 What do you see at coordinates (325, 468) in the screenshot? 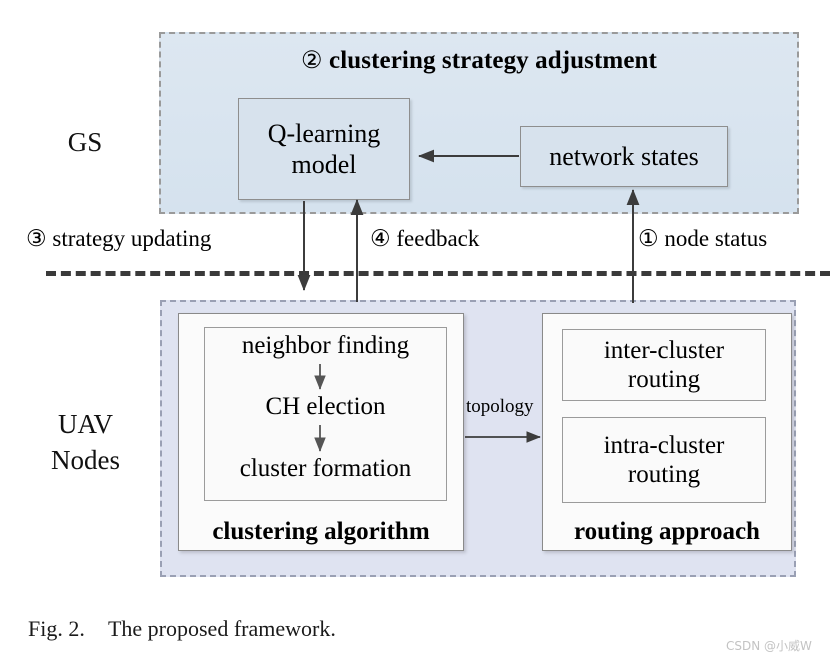
I see `step-cluster-formation: cluster formation` at bounding box center [325, 468].